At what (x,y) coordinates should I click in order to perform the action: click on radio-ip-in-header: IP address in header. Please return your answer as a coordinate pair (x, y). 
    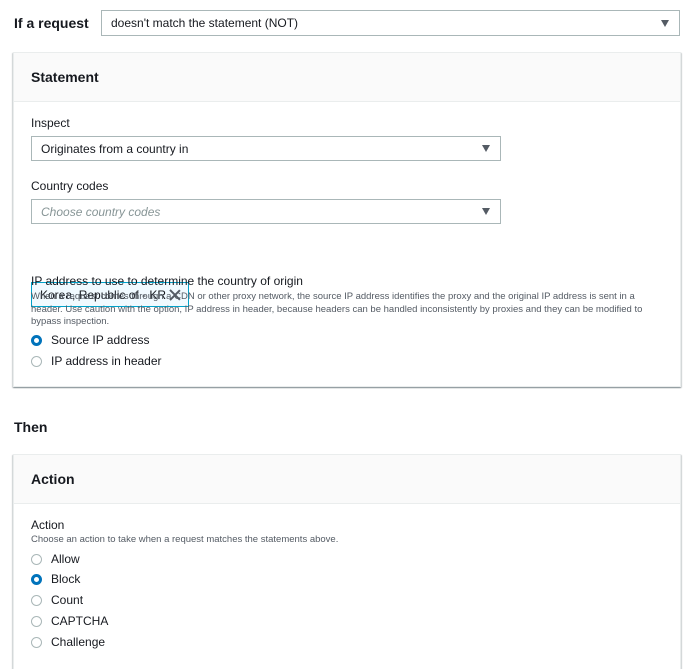
    Looking at the image, I should click on (96, 361).